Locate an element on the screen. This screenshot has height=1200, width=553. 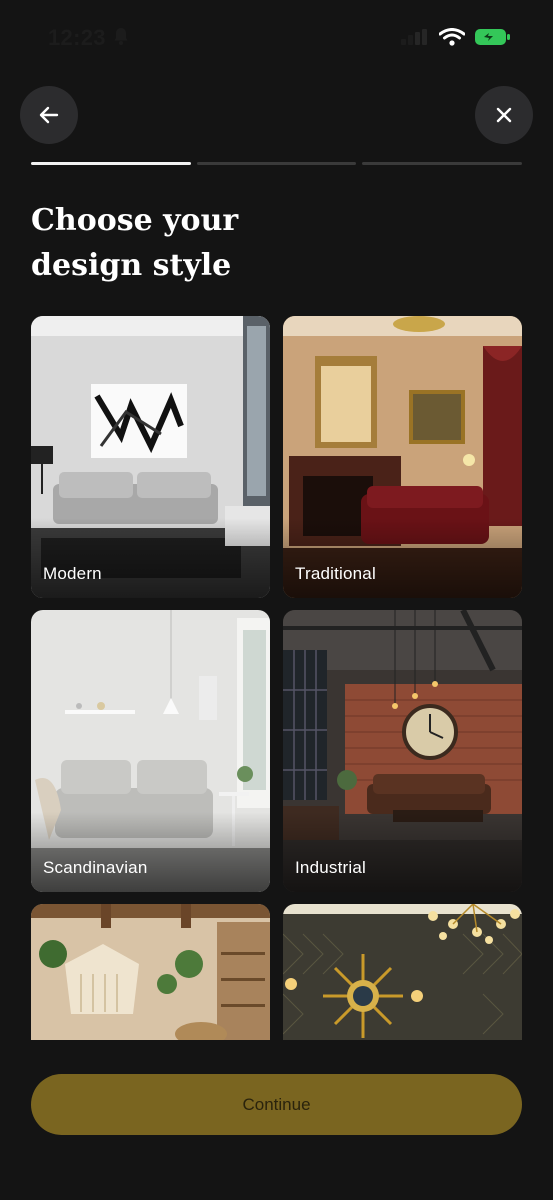
step-progress is located at coordinates (277, 164).